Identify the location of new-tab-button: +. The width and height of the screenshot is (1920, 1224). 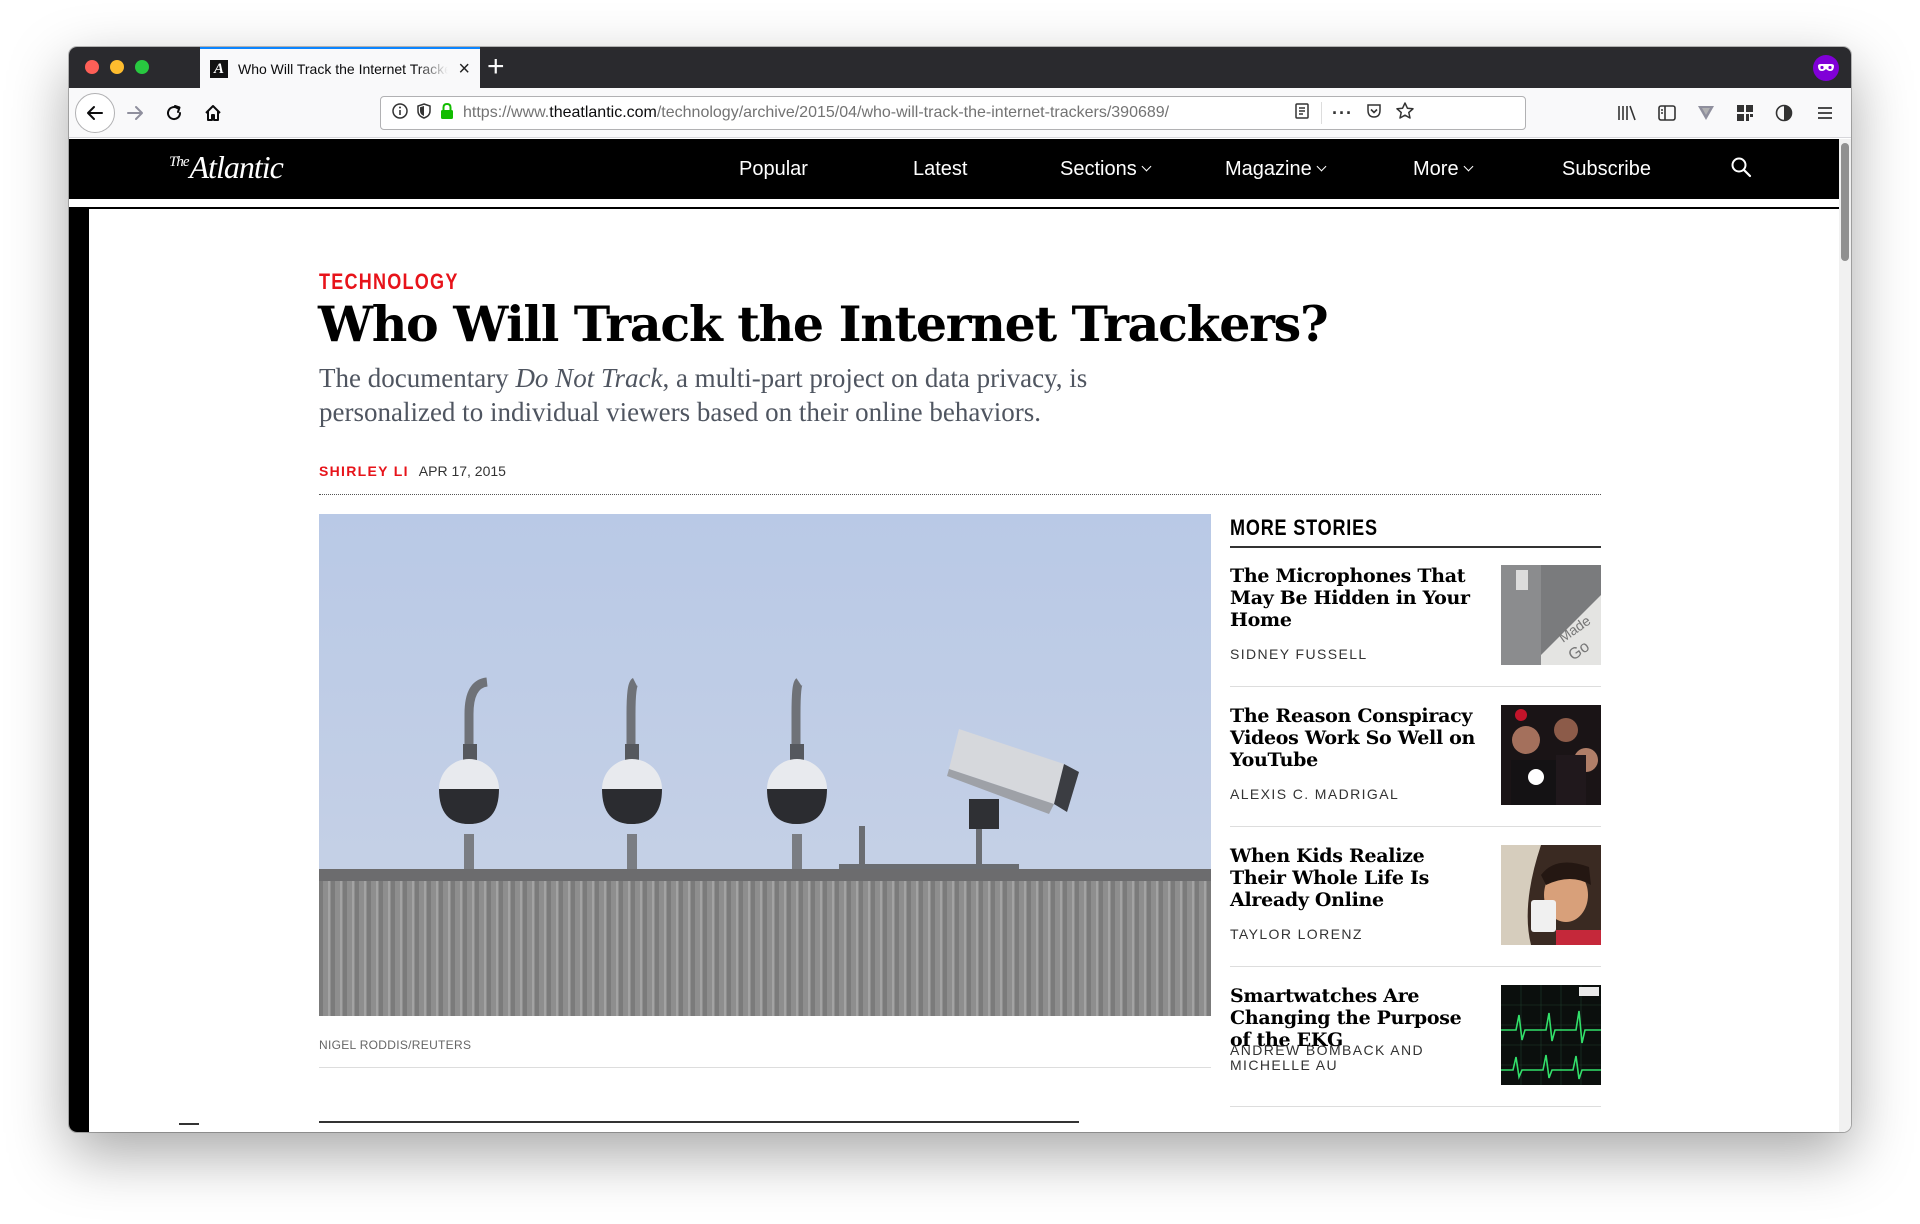
(496, 67).